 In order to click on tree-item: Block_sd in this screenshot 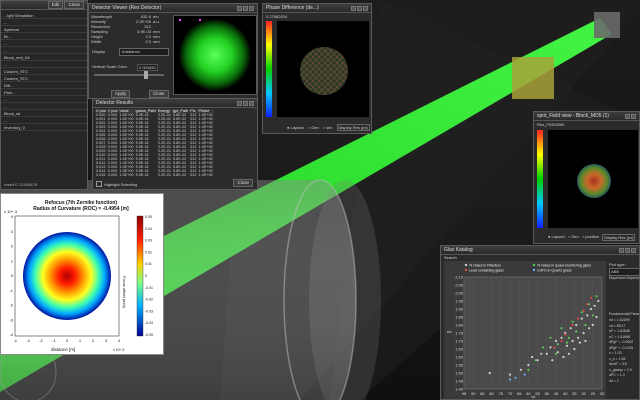, I will do `click(44, 113)`.